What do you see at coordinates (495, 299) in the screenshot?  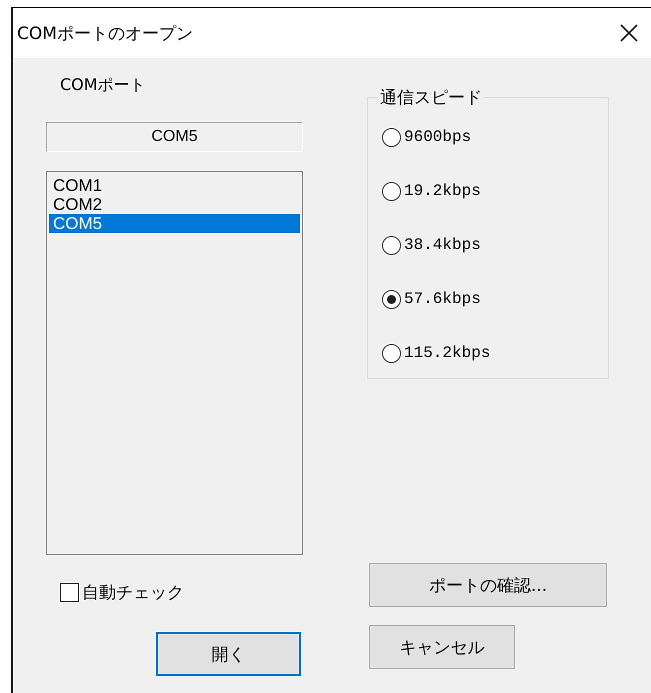 I see `radio-option: 57.6kbps` at bounding box center [495, 299].